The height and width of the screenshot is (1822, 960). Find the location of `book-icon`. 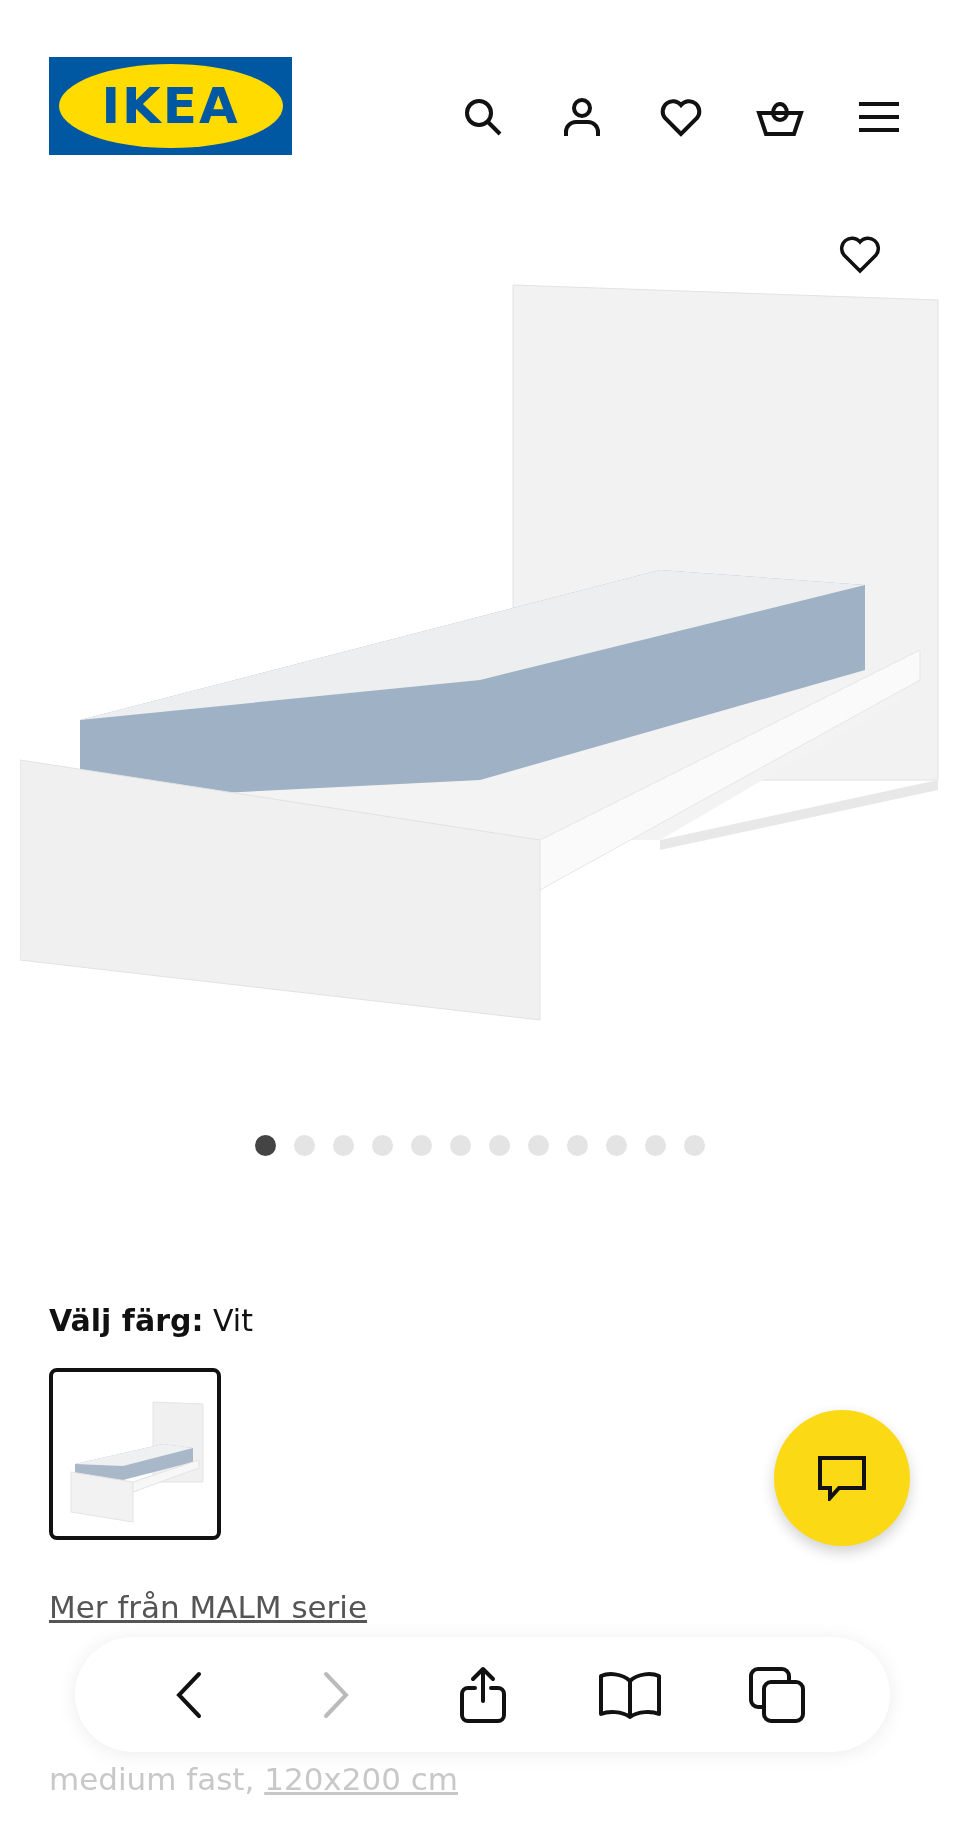

book-icon is located at coordinates (629, 1694).